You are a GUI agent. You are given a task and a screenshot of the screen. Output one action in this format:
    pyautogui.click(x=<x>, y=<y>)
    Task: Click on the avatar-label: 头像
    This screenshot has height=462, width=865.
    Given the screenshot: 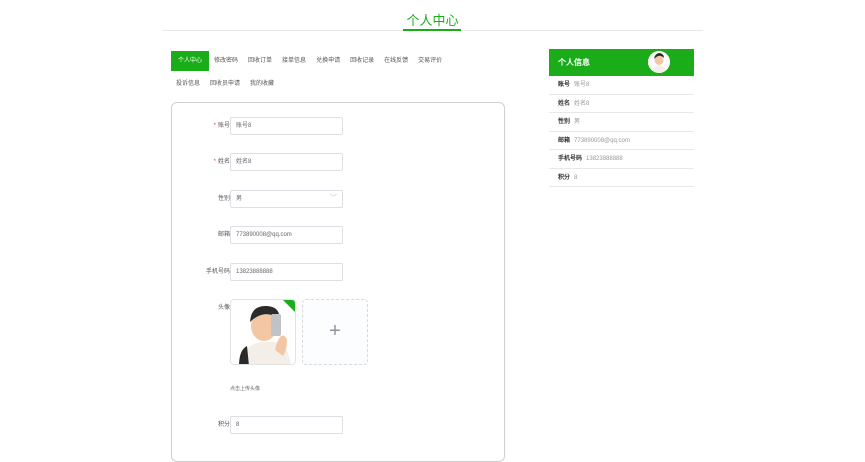 What is the action you would take?
    pyautogui.click(x=223, y=308)
    